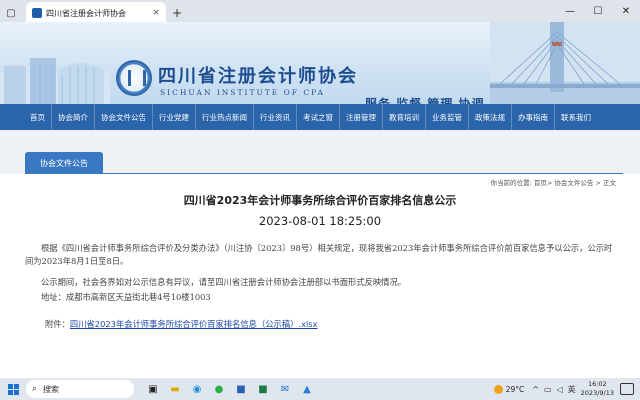 This screenshot has height=400, width=640. What do you see at coordinates (73, 117) in the screenshot?
I see `nav-about: 协会简介` at bounding box center [73, 117].